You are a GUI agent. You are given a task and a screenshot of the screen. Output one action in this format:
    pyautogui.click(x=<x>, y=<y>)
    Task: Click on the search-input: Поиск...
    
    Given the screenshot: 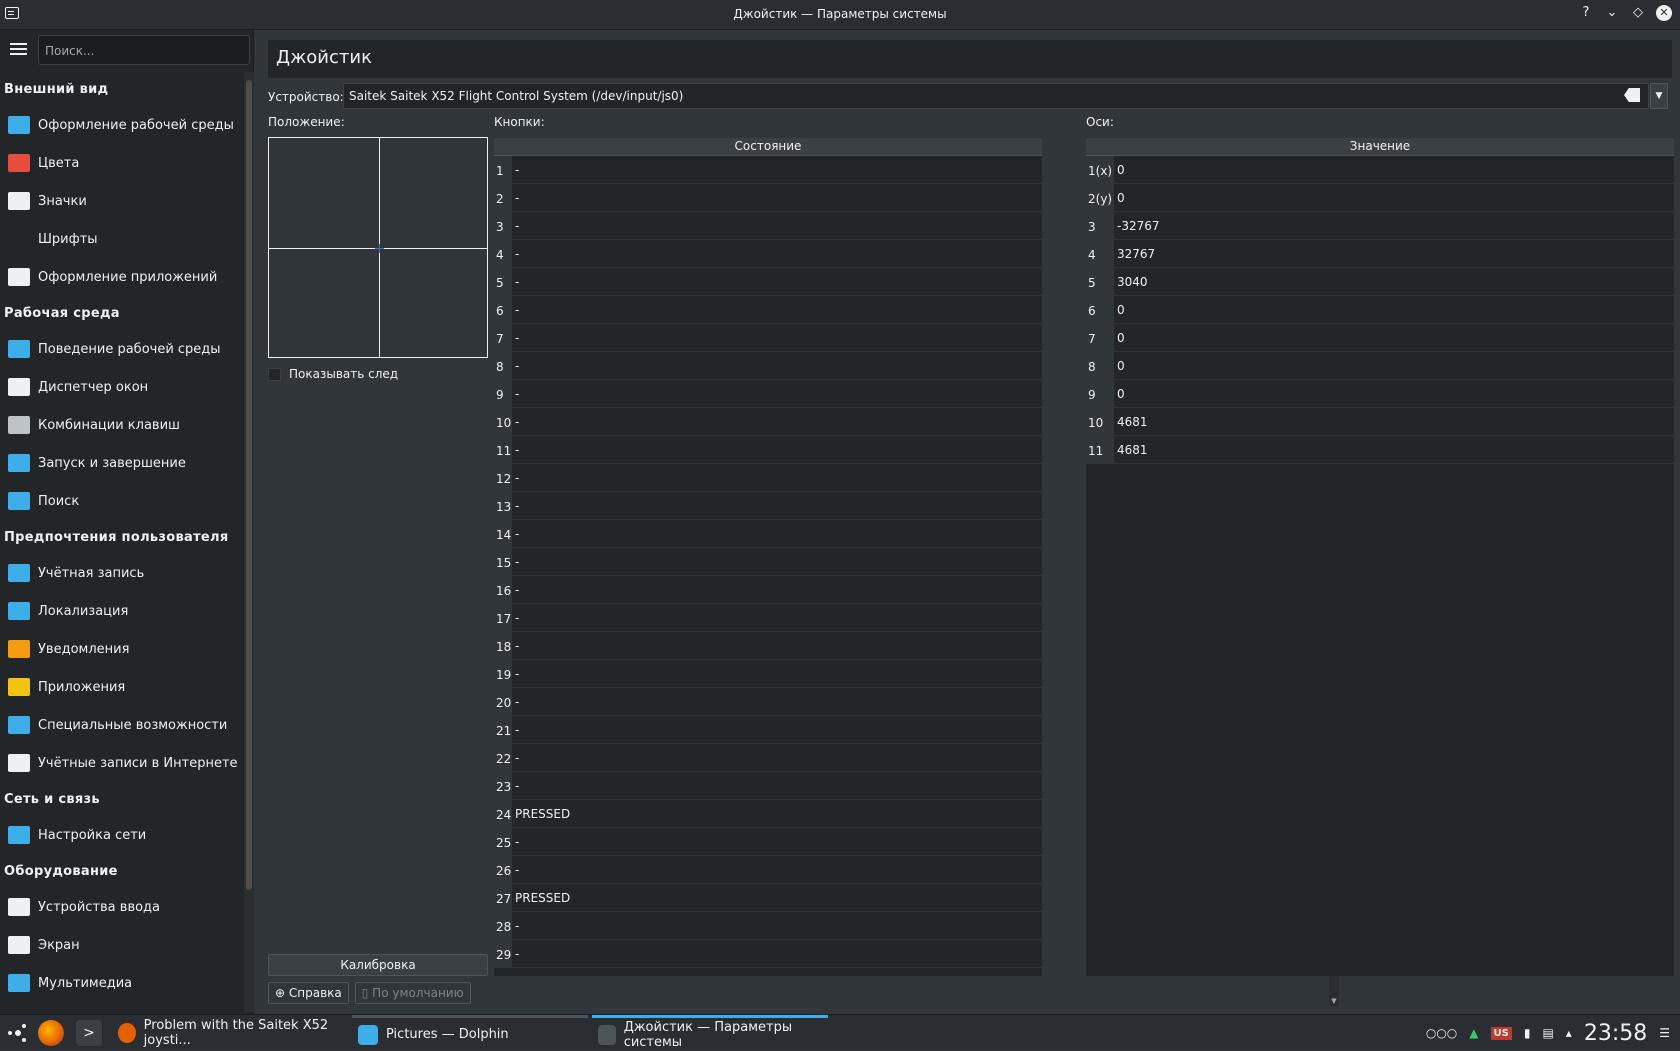 What is the action you would take?
    pyautogui.click(x=144, y=50)
    